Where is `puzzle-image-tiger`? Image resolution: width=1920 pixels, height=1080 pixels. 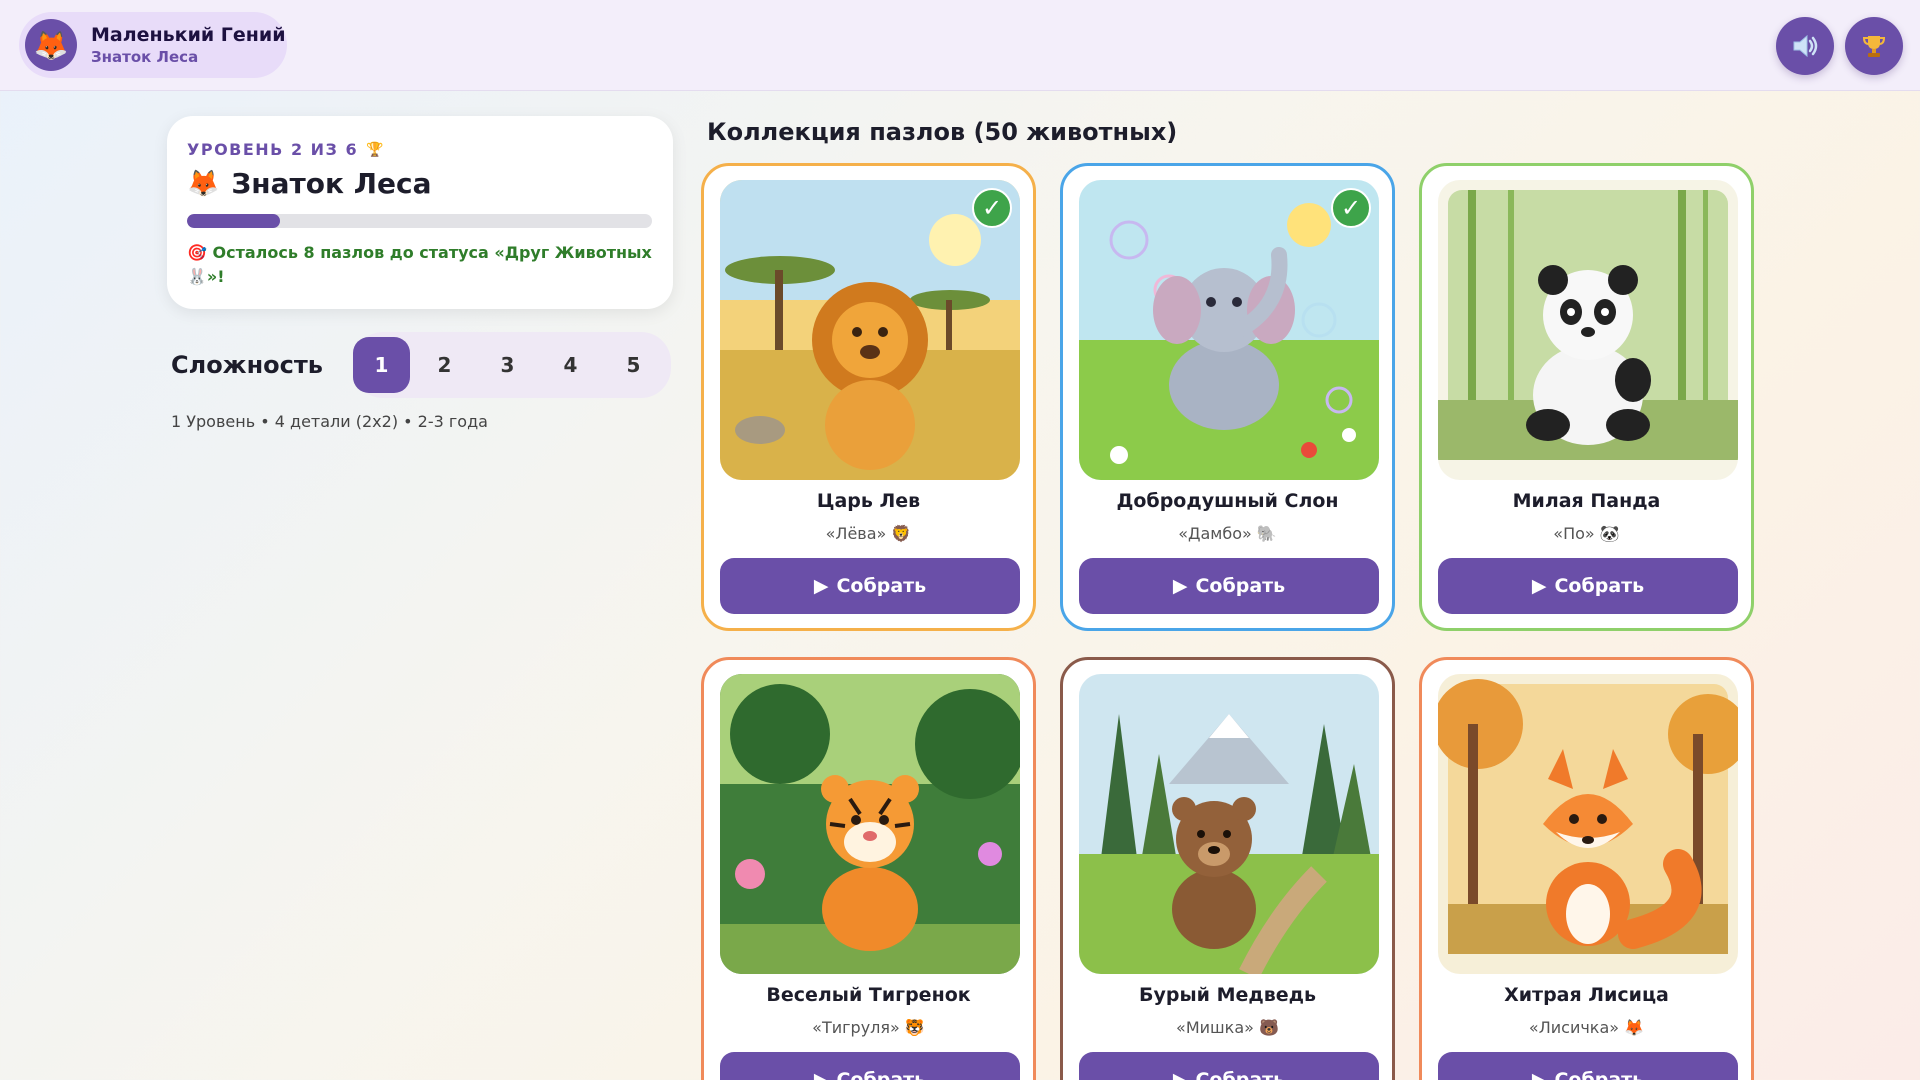 puzzle-image-tiger is located at coordinates (870, 824).